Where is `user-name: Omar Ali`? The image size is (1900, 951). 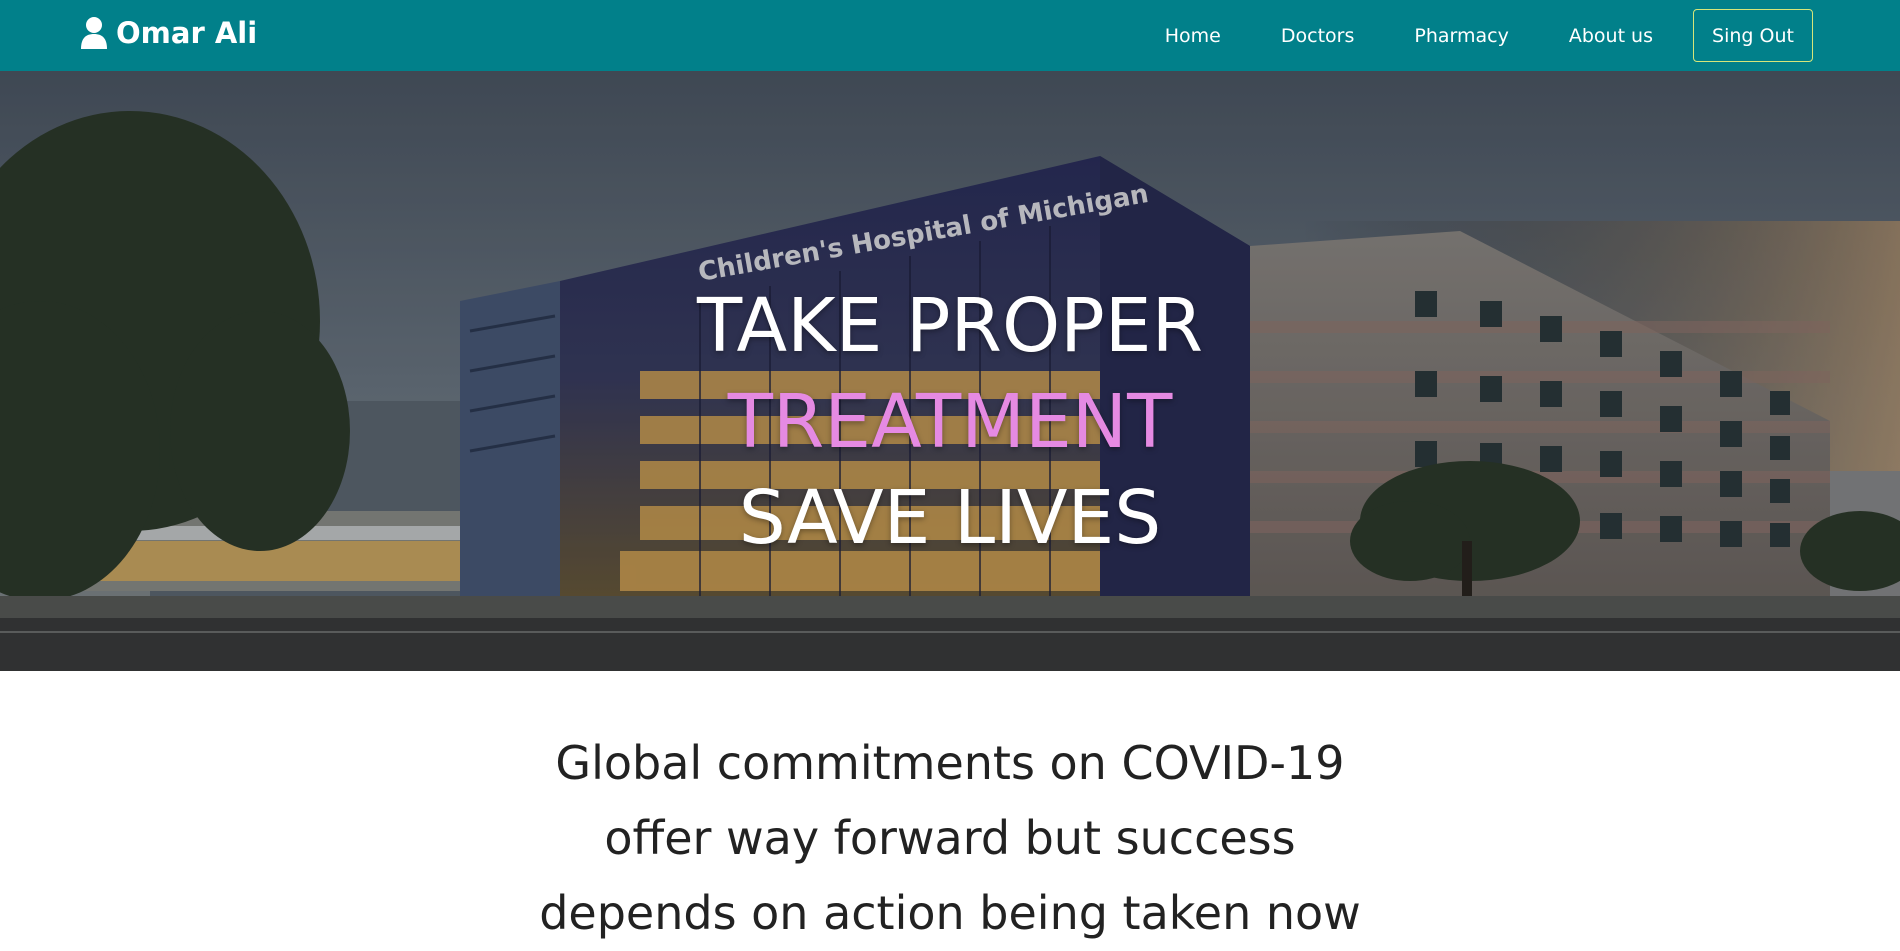
user-name: Omar Ali is located at coordinates (187, 33).